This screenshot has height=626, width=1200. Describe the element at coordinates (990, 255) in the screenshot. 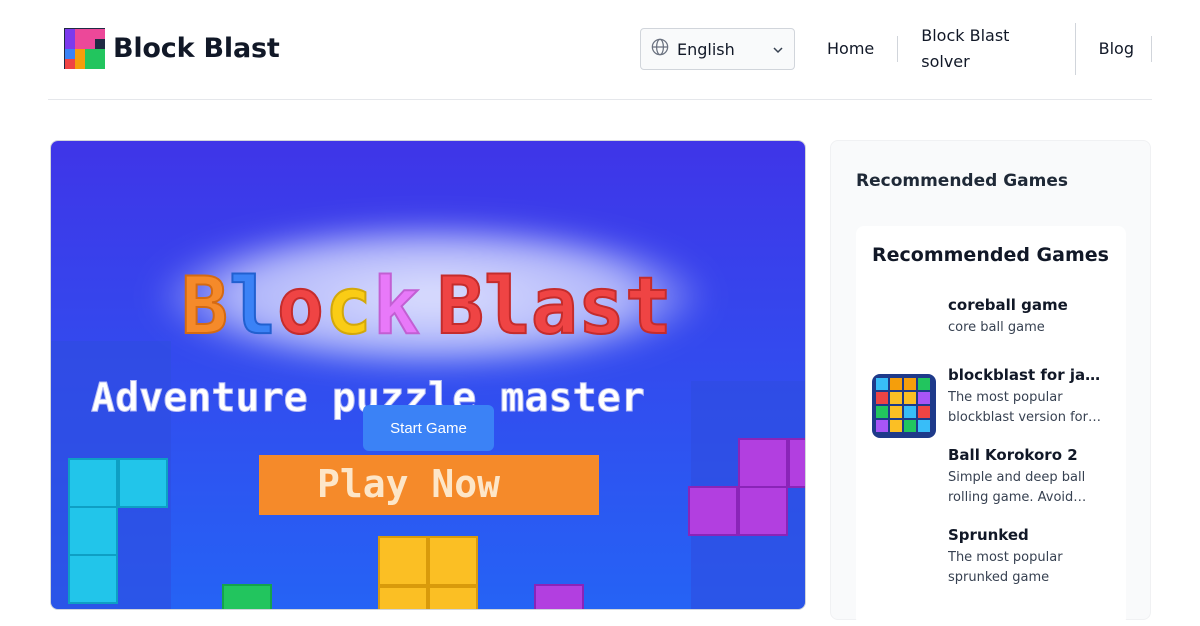

I see `card-title: Recommended Games` at that location.